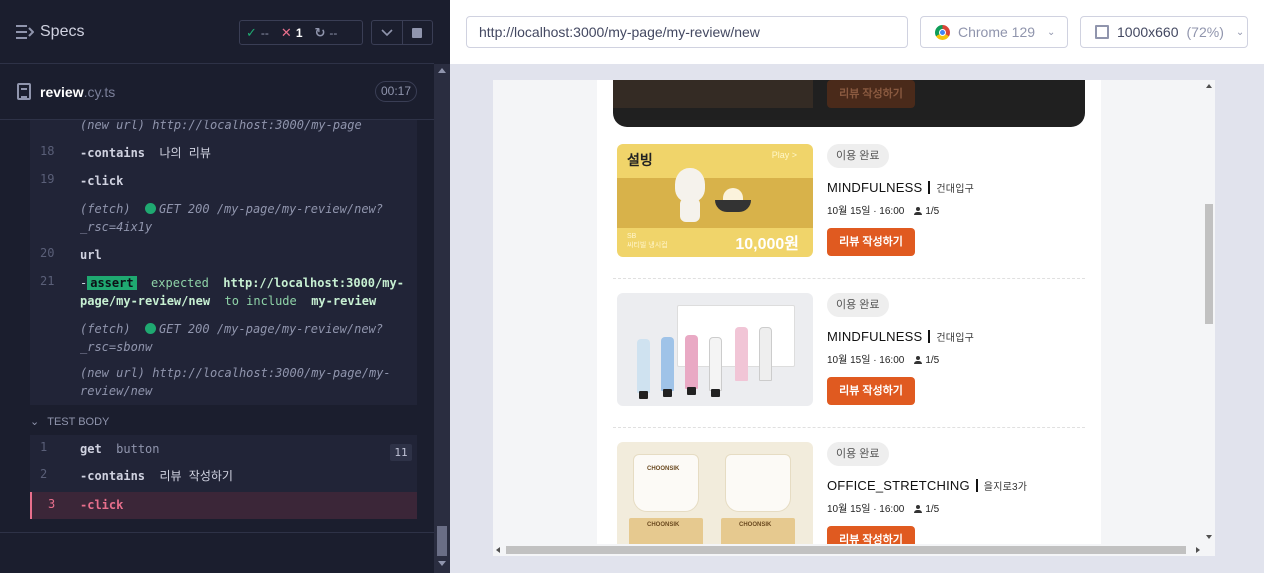  I want to click on spec-filename: review.cy.ts, so click(77, 92).